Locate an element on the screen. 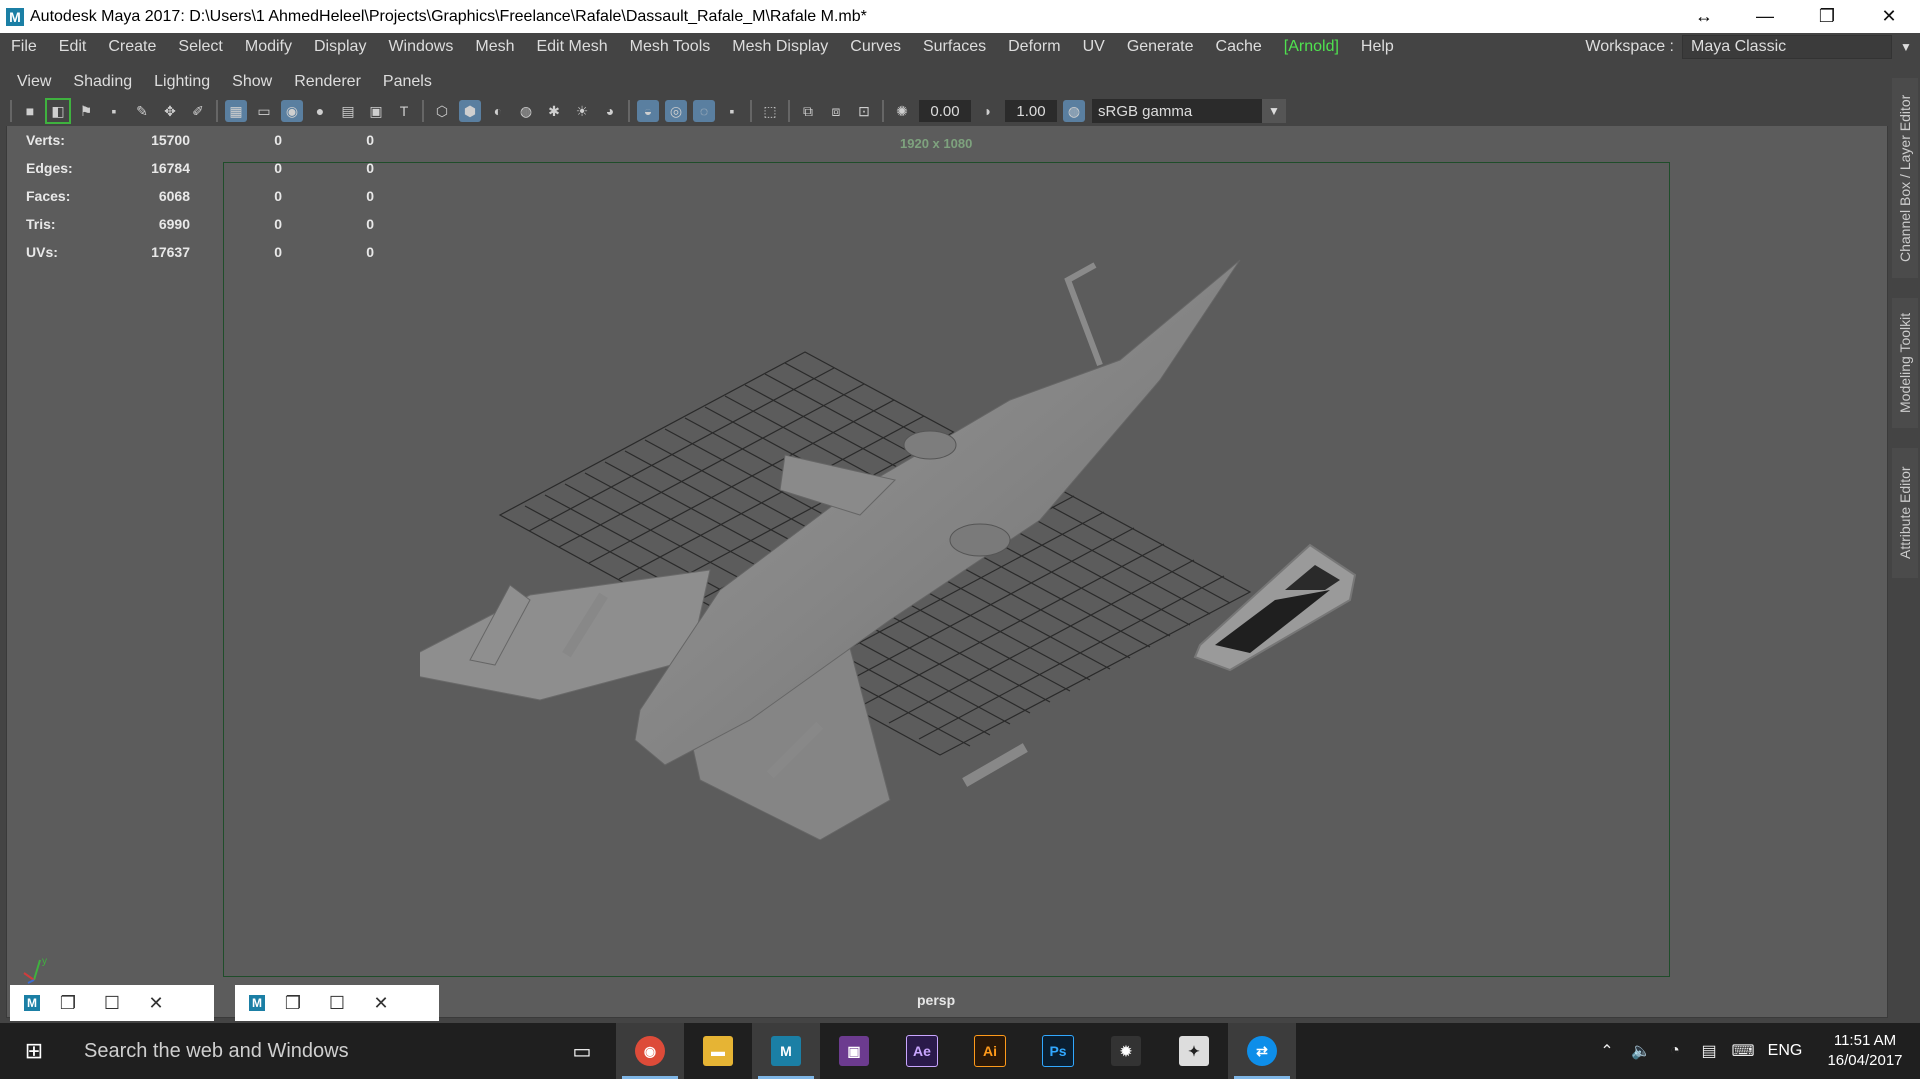  pencil-icon: ✐ is located at coordinates (198, 111).